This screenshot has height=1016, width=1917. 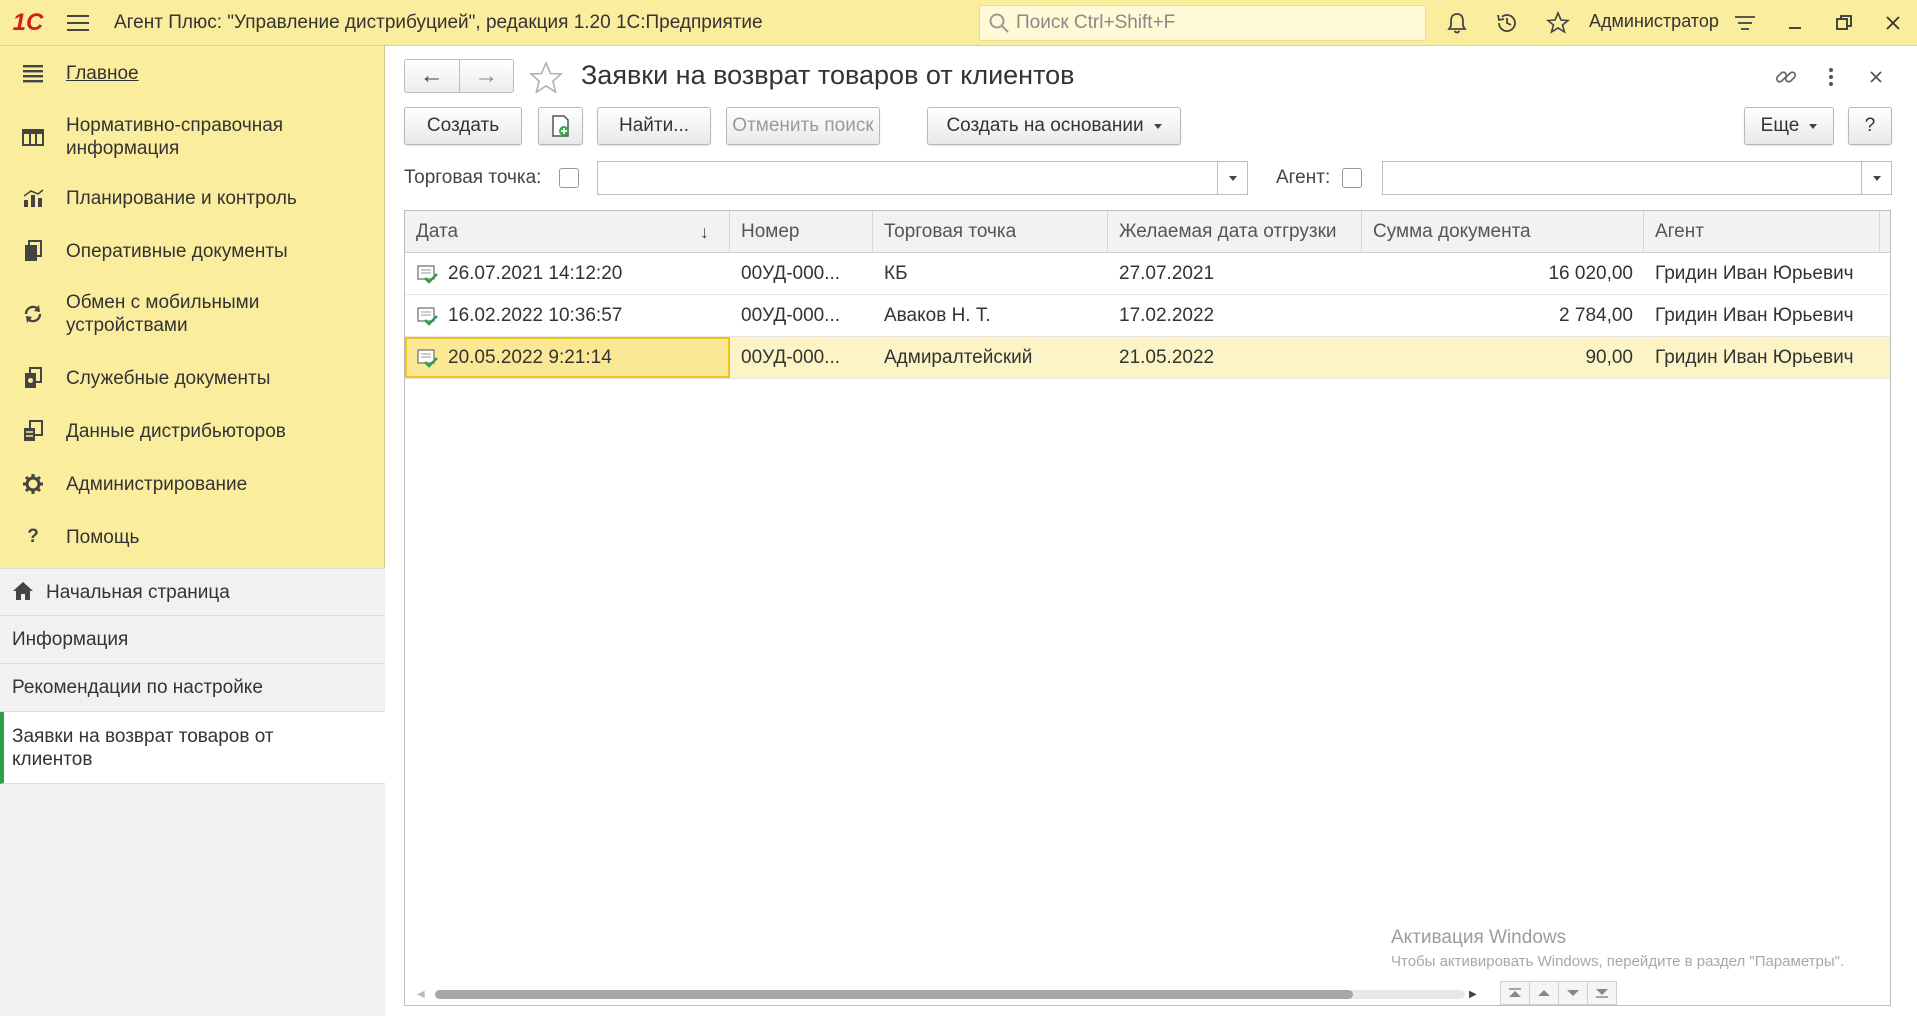 What do you see at coordinates (487, 76) in the screenshot?
I see `forward-arrow-icon: →` at bounding box center [487, 76].